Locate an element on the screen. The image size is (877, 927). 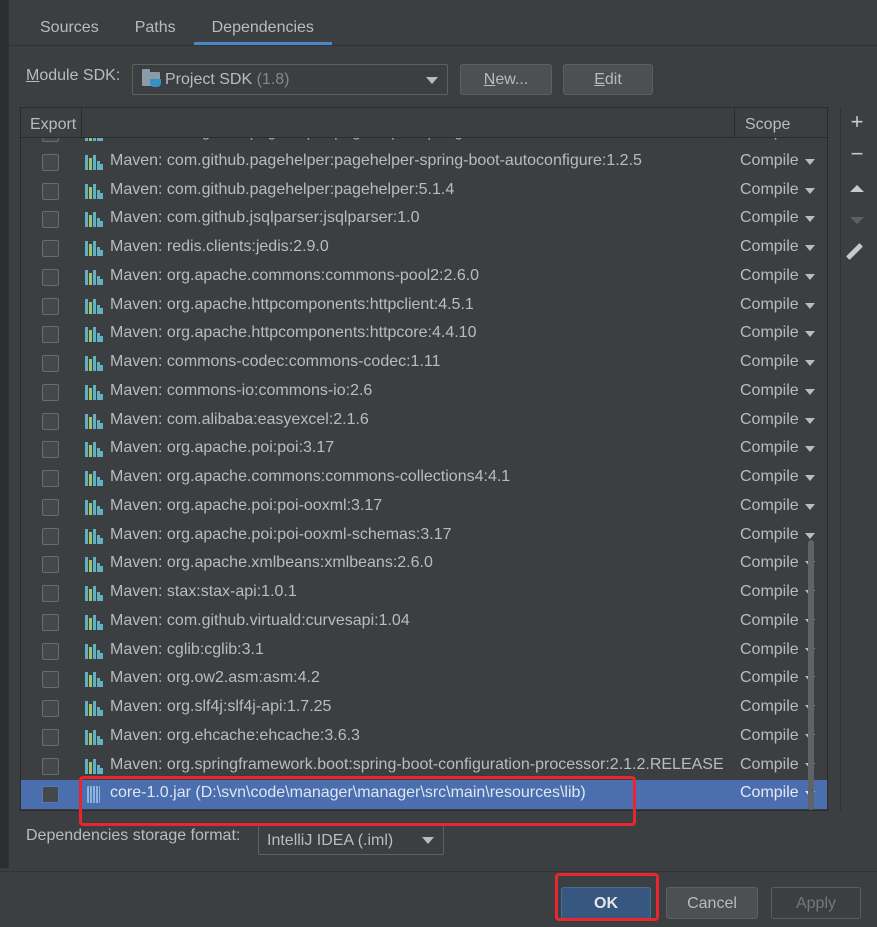
storage-format-select: IntelliJ IDEA (.iml) is located at coordinates (351, 839).